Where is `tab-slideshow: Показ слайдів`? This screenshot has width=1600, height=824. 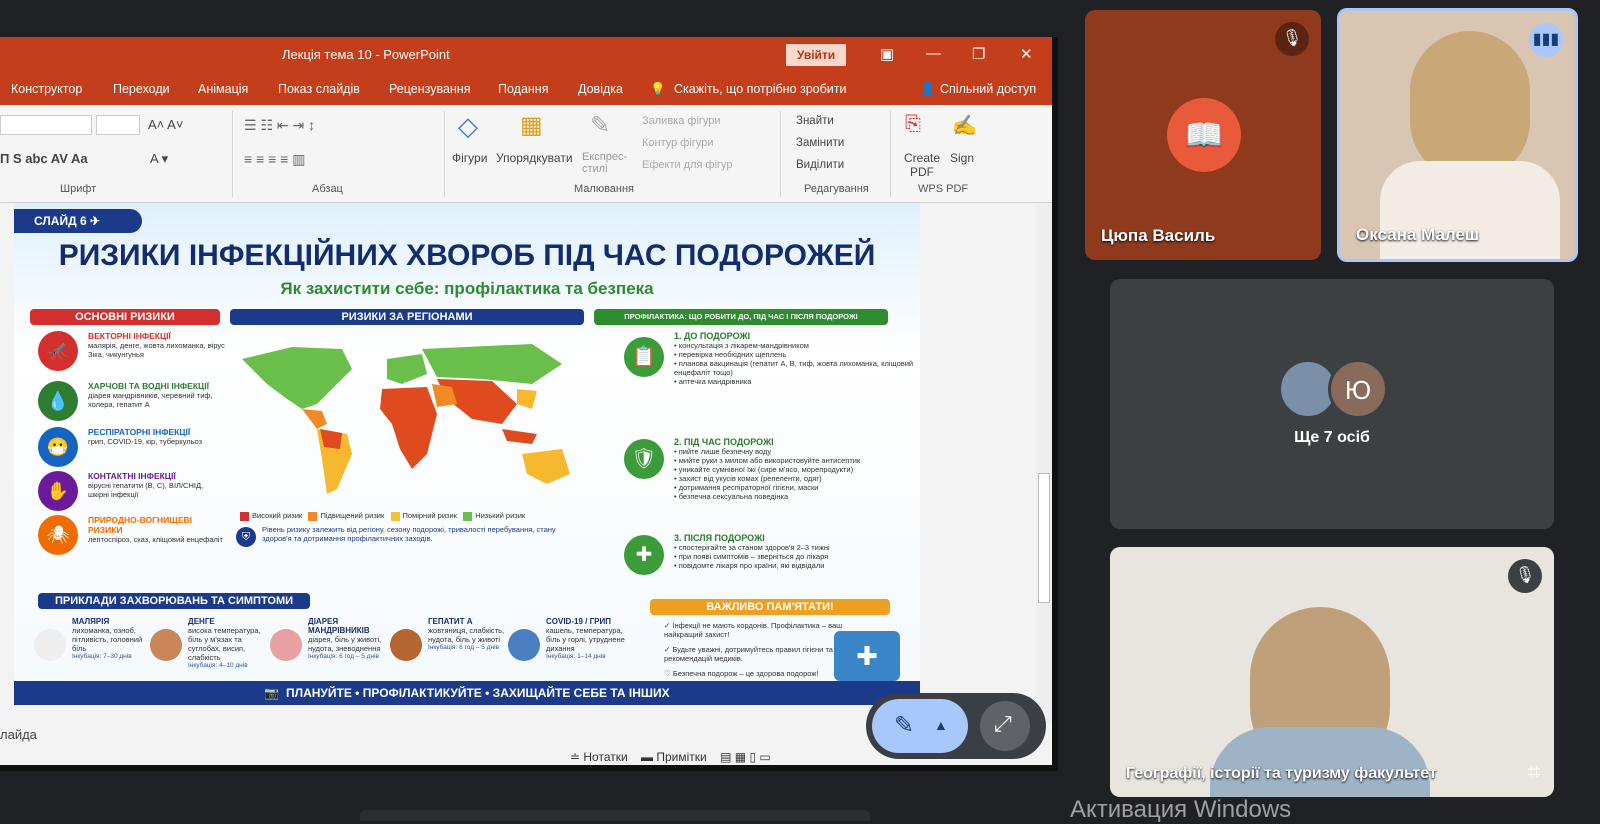
tab-slideshow: Показ слайдів is located at coordinates (319, 89).